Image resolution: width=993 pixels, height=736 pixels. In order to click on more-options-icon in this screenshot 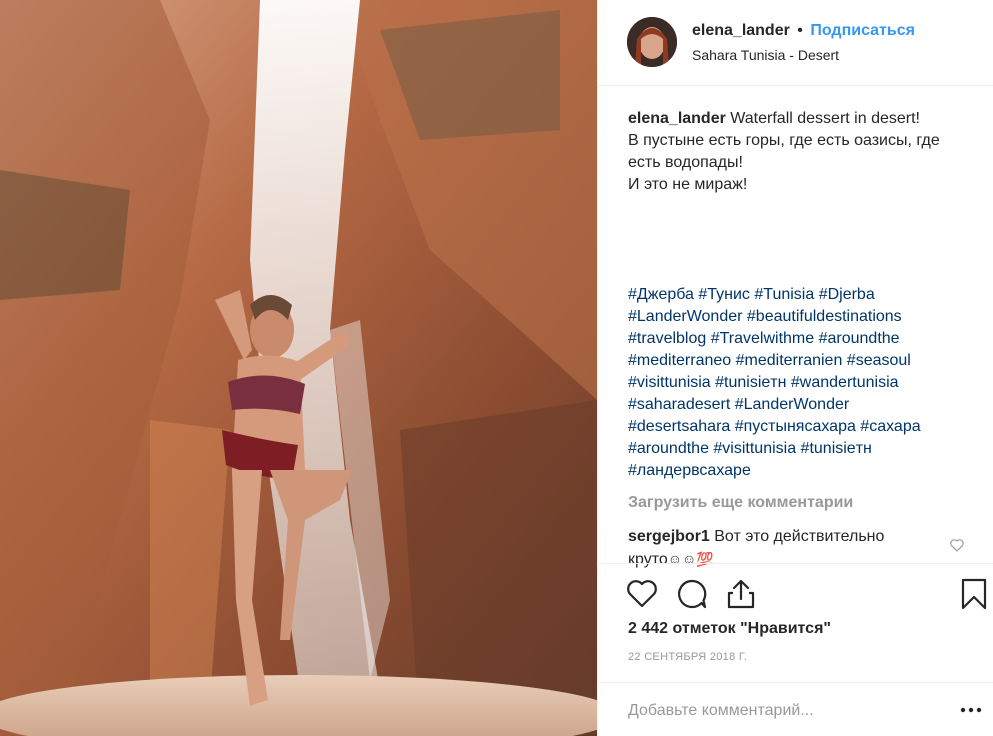, I will do `click(971, 710)`.